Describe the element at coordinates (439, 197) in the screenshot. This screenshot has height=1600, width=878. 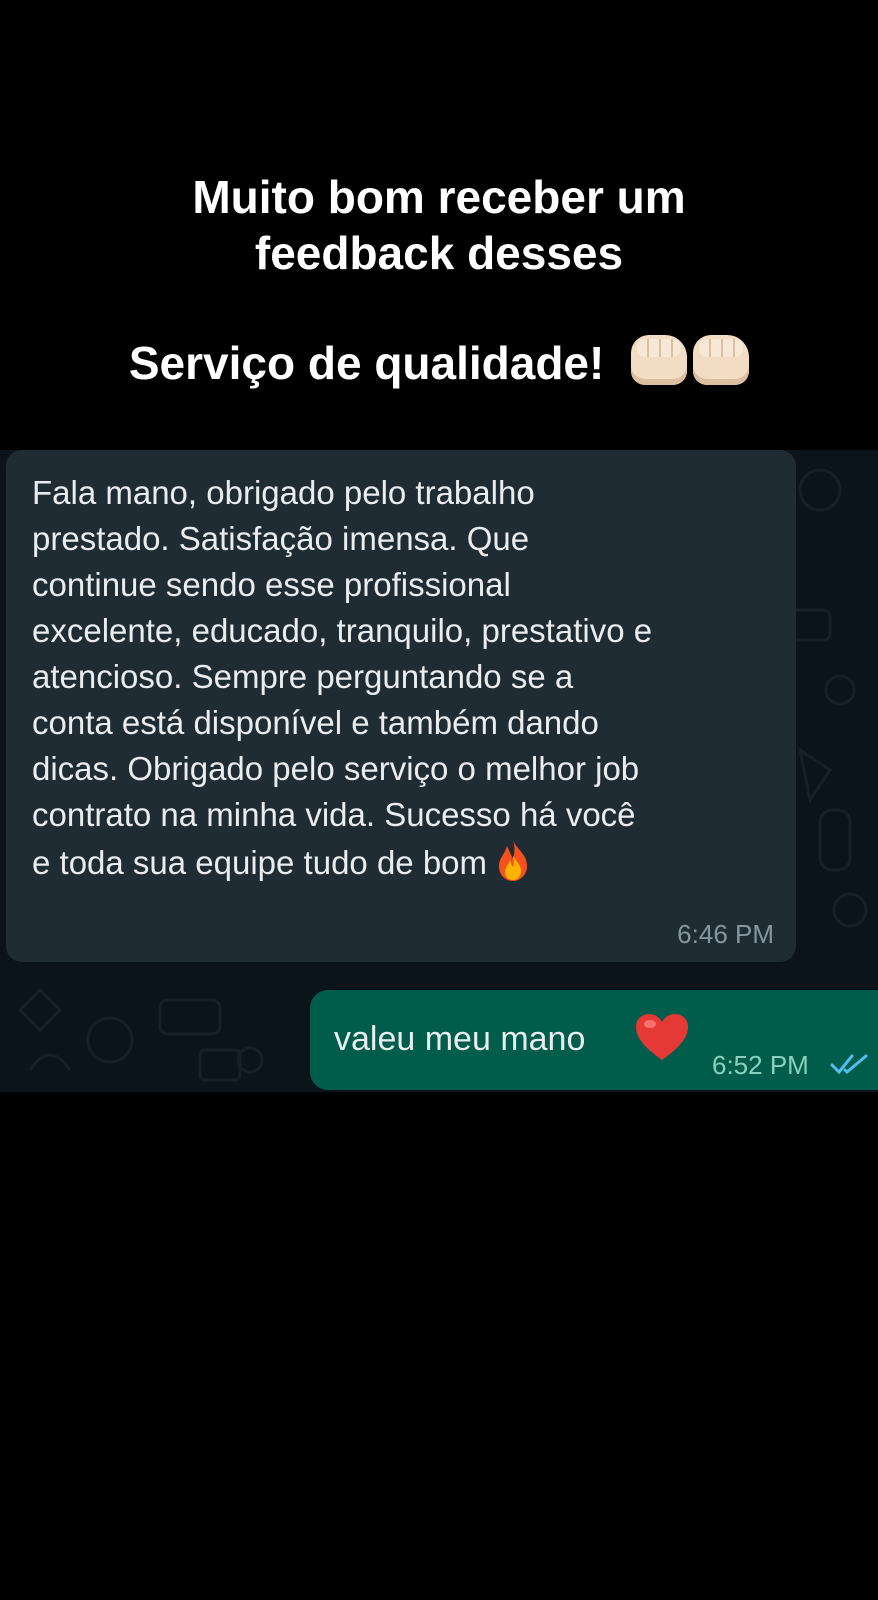
I see `caption-line-1: Muito bom receber um` at that location.